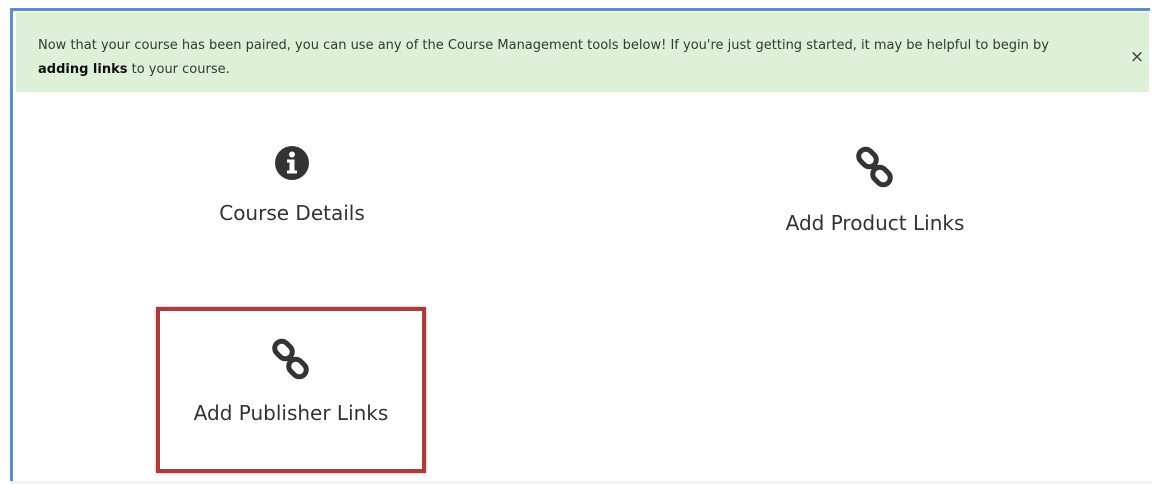 Image resolution: width=1152 pixels, height=484 pixels. Describe the element at coordinates (291, 413) in the screenshot. I see `add-publisher-links-label: Add Publisher Links` at that location.